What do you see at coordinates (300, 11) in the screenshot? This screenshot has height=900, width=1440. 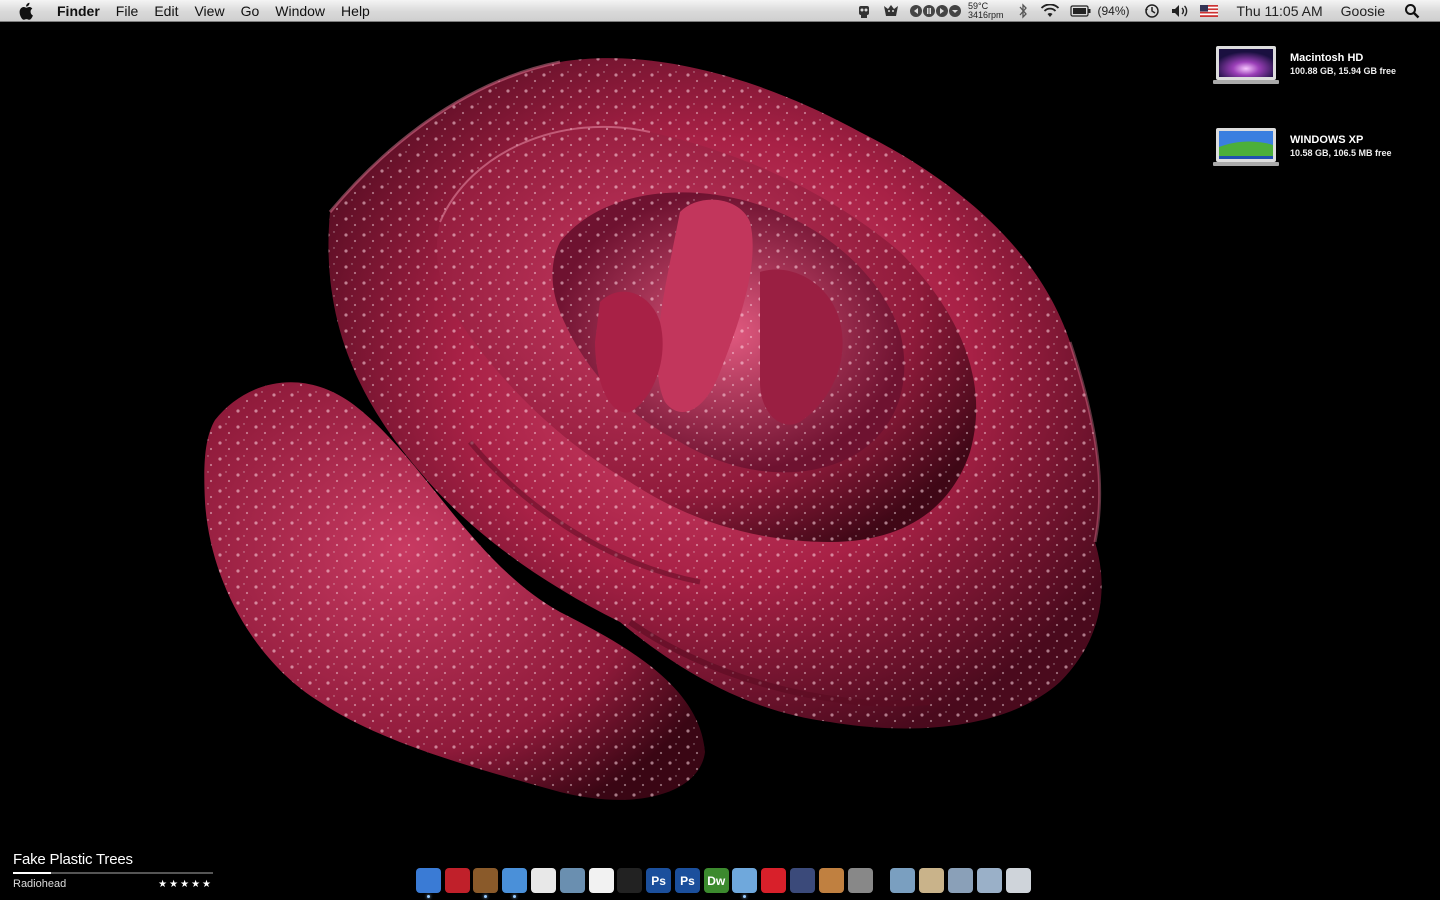 I see `menu-window: Window` at bounding box center [300, 11].